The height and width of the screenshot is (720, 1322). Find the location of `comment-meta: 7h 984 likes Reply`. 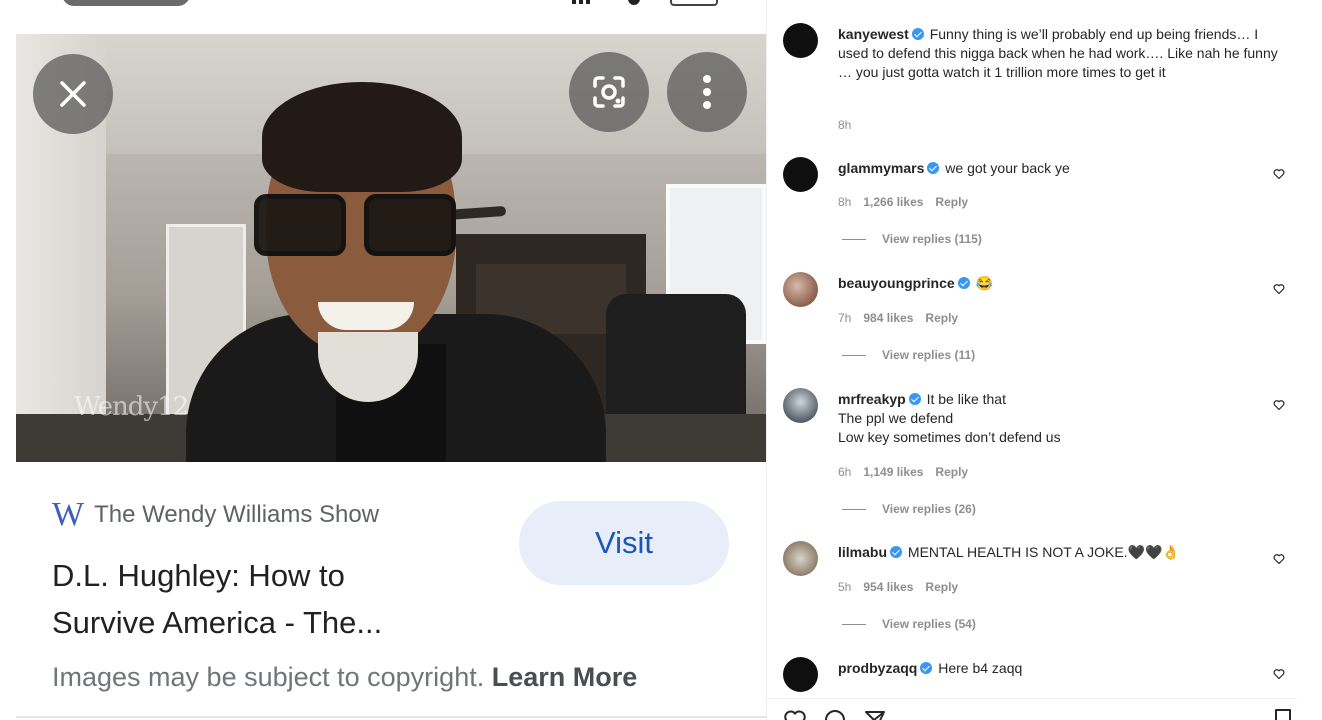

comment-meta: 7h 984 likes Reply is located at coordinates (898, 318).